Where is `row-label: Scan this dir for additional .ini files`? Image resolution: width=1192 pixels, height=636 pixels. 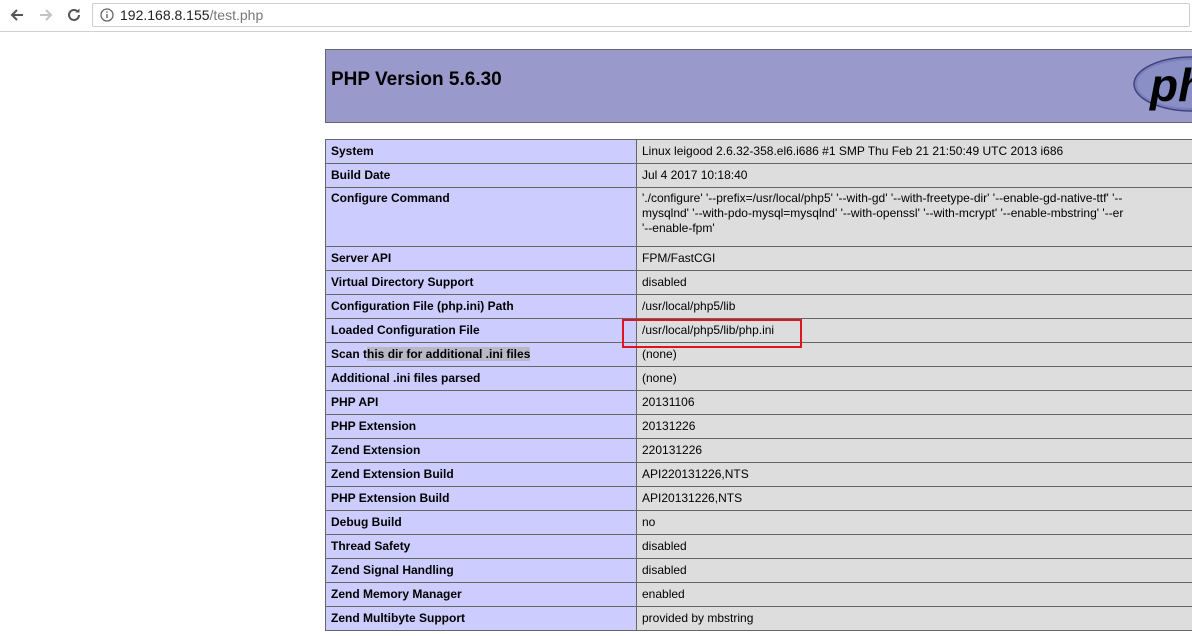 row-label: Scan this dir for additional .ini files is located at coordinates (481, 354).